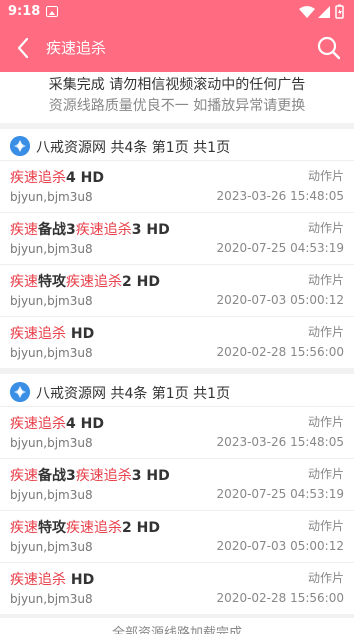  What do you see at coordinates (176, 630) in the screenshot?
I see `load-complete-footer: 全部资源线路加载完成` at bounding box center [176, 630].